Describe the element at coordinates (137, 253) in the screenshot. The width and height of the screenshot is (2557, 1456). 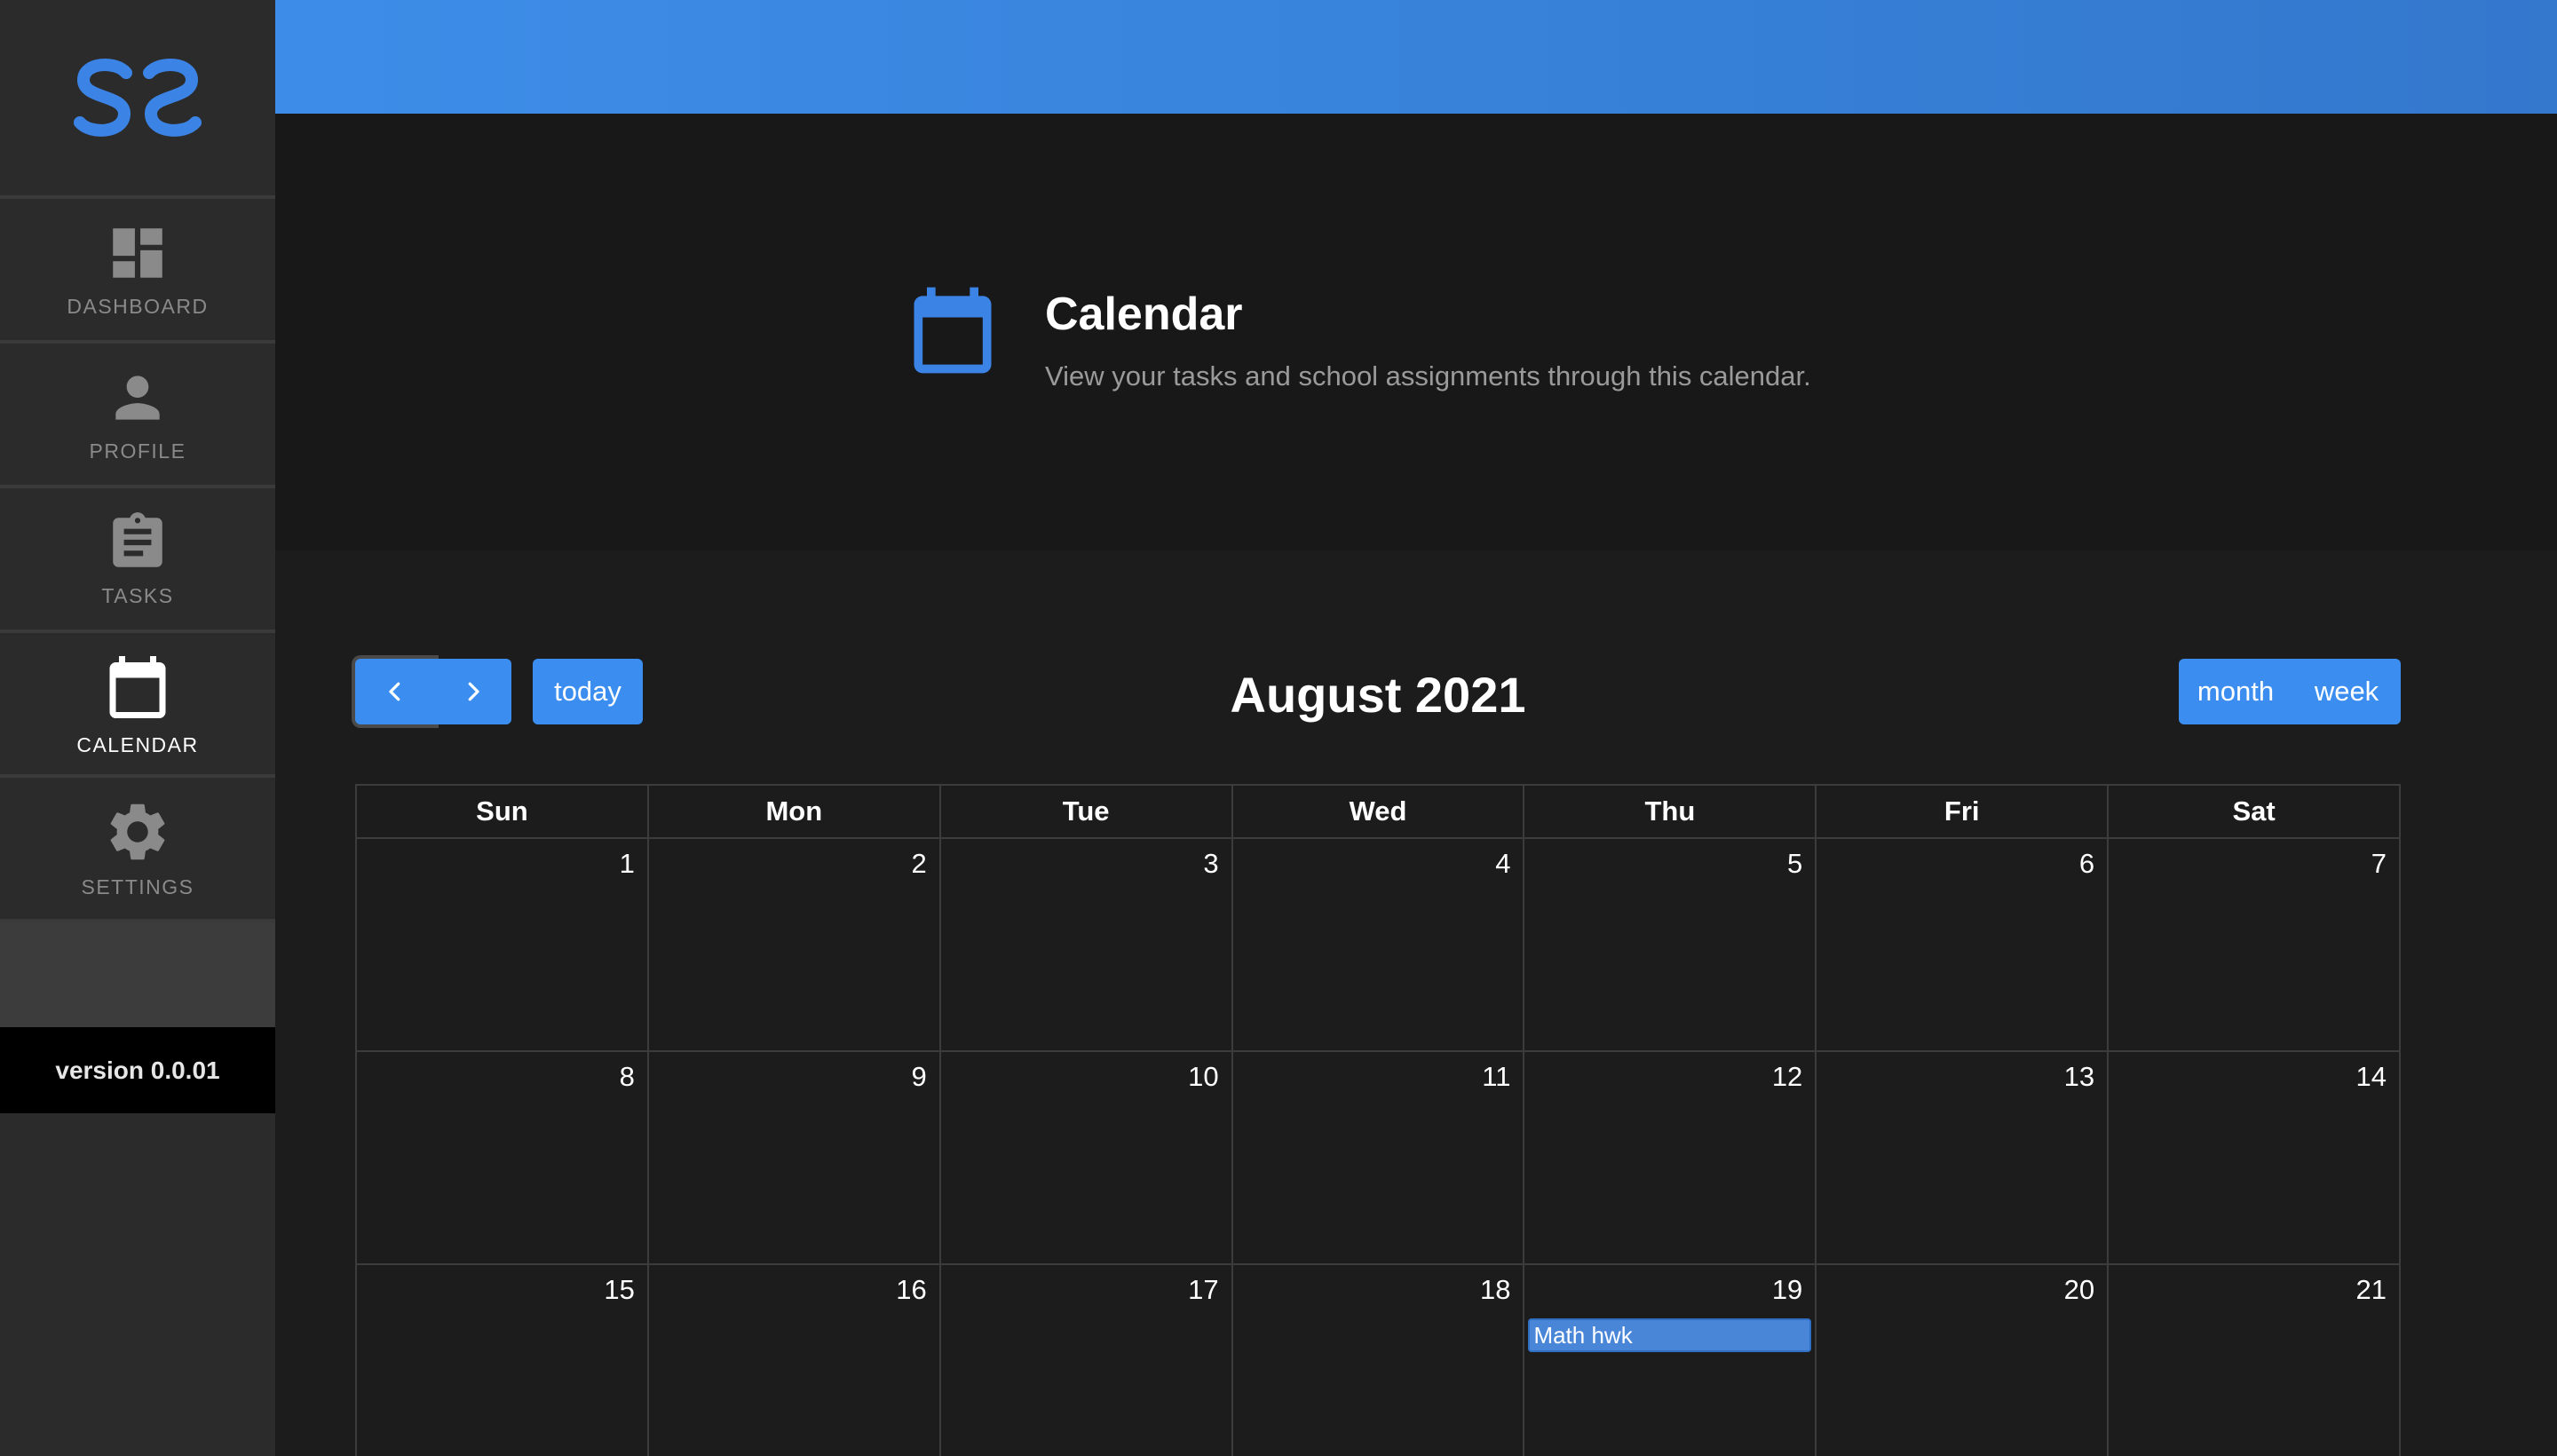
I see `dashboard-icon` at that location.